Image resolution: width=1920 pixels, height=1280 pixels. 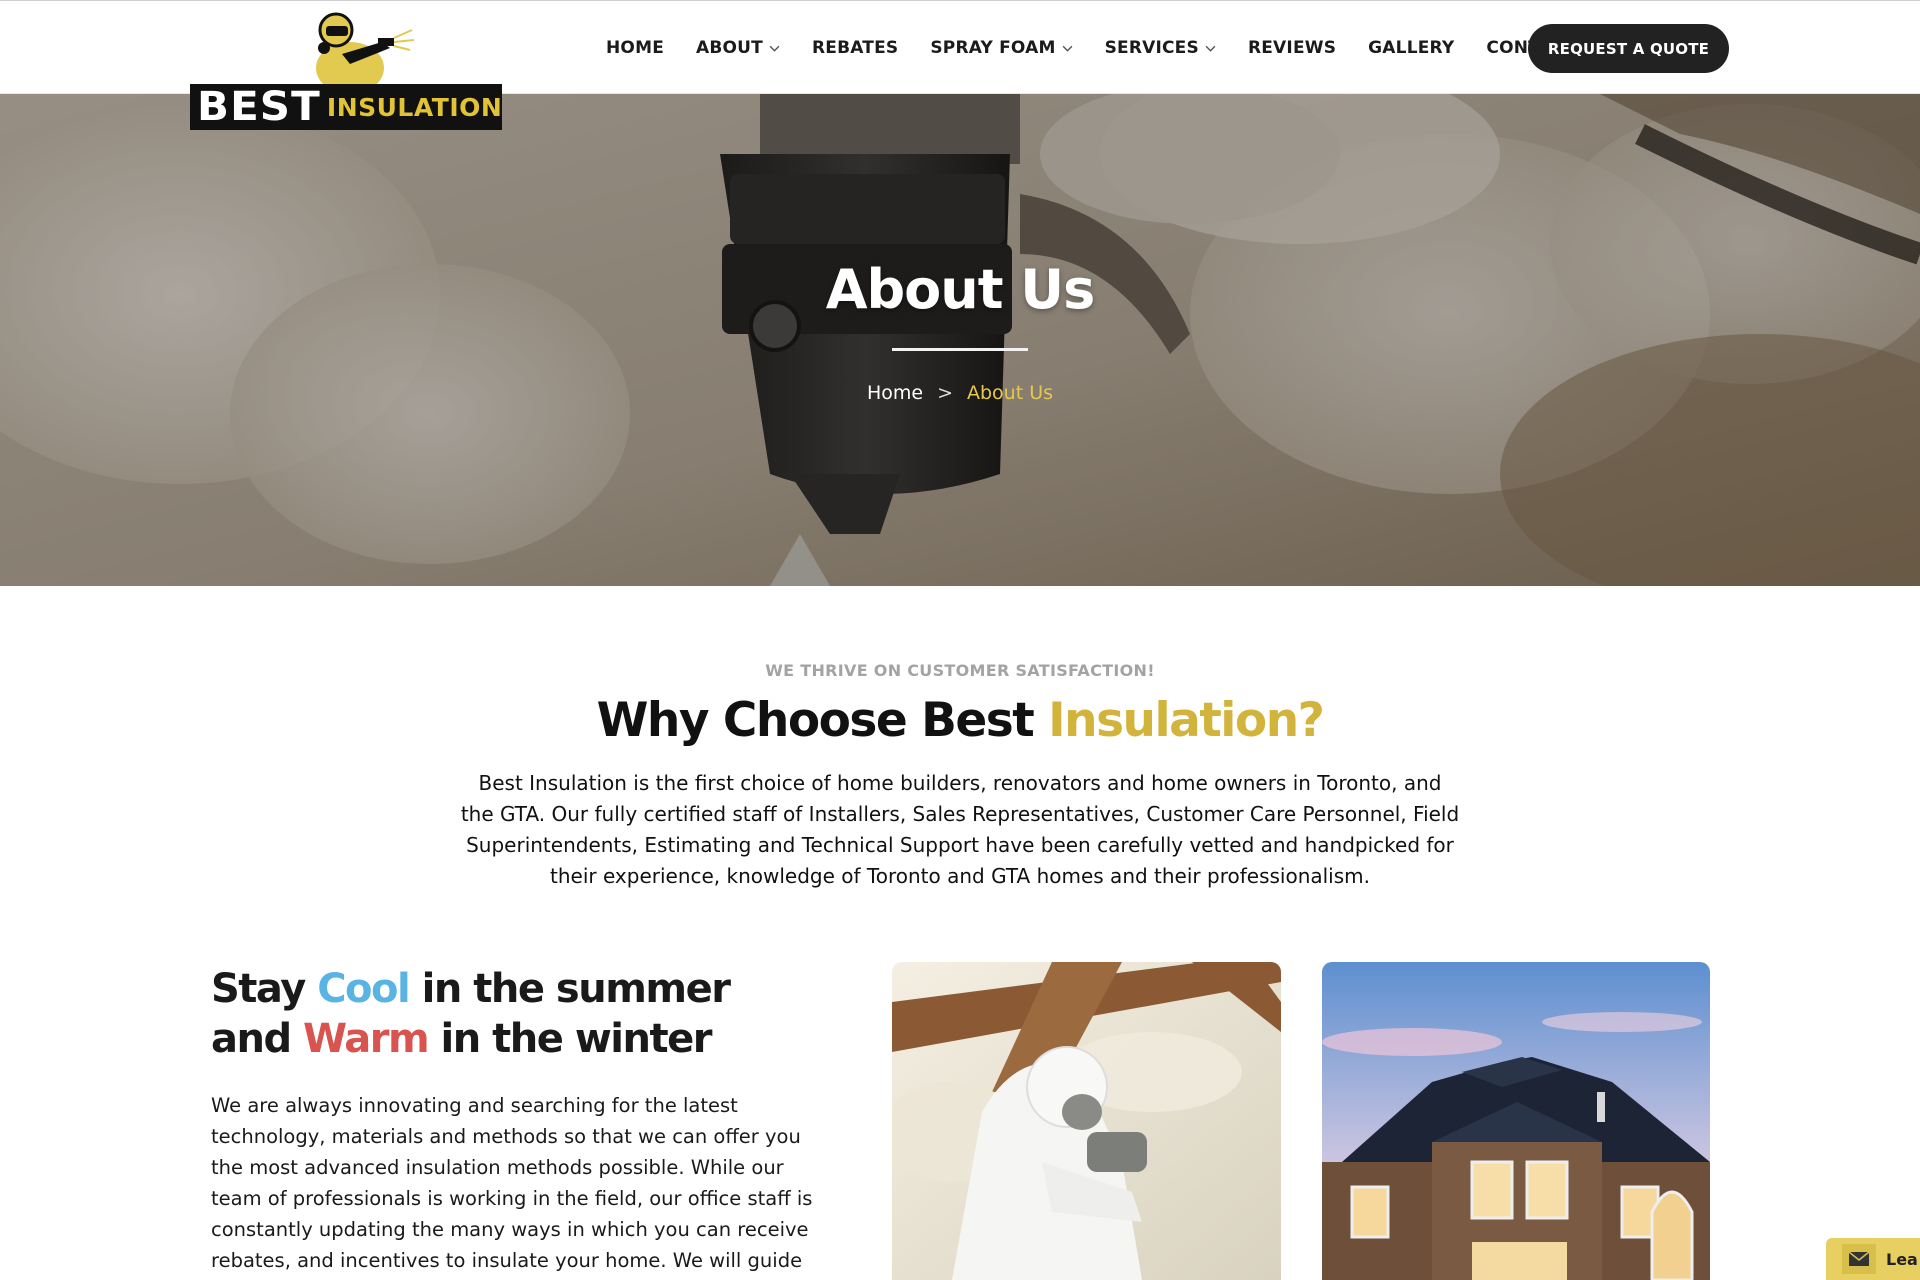 What do you see at coordinates (1628, 48) in the screenshot?
I see `request-quote-button: REQUEST A QUOTE` at bounding box center [1628, 48].